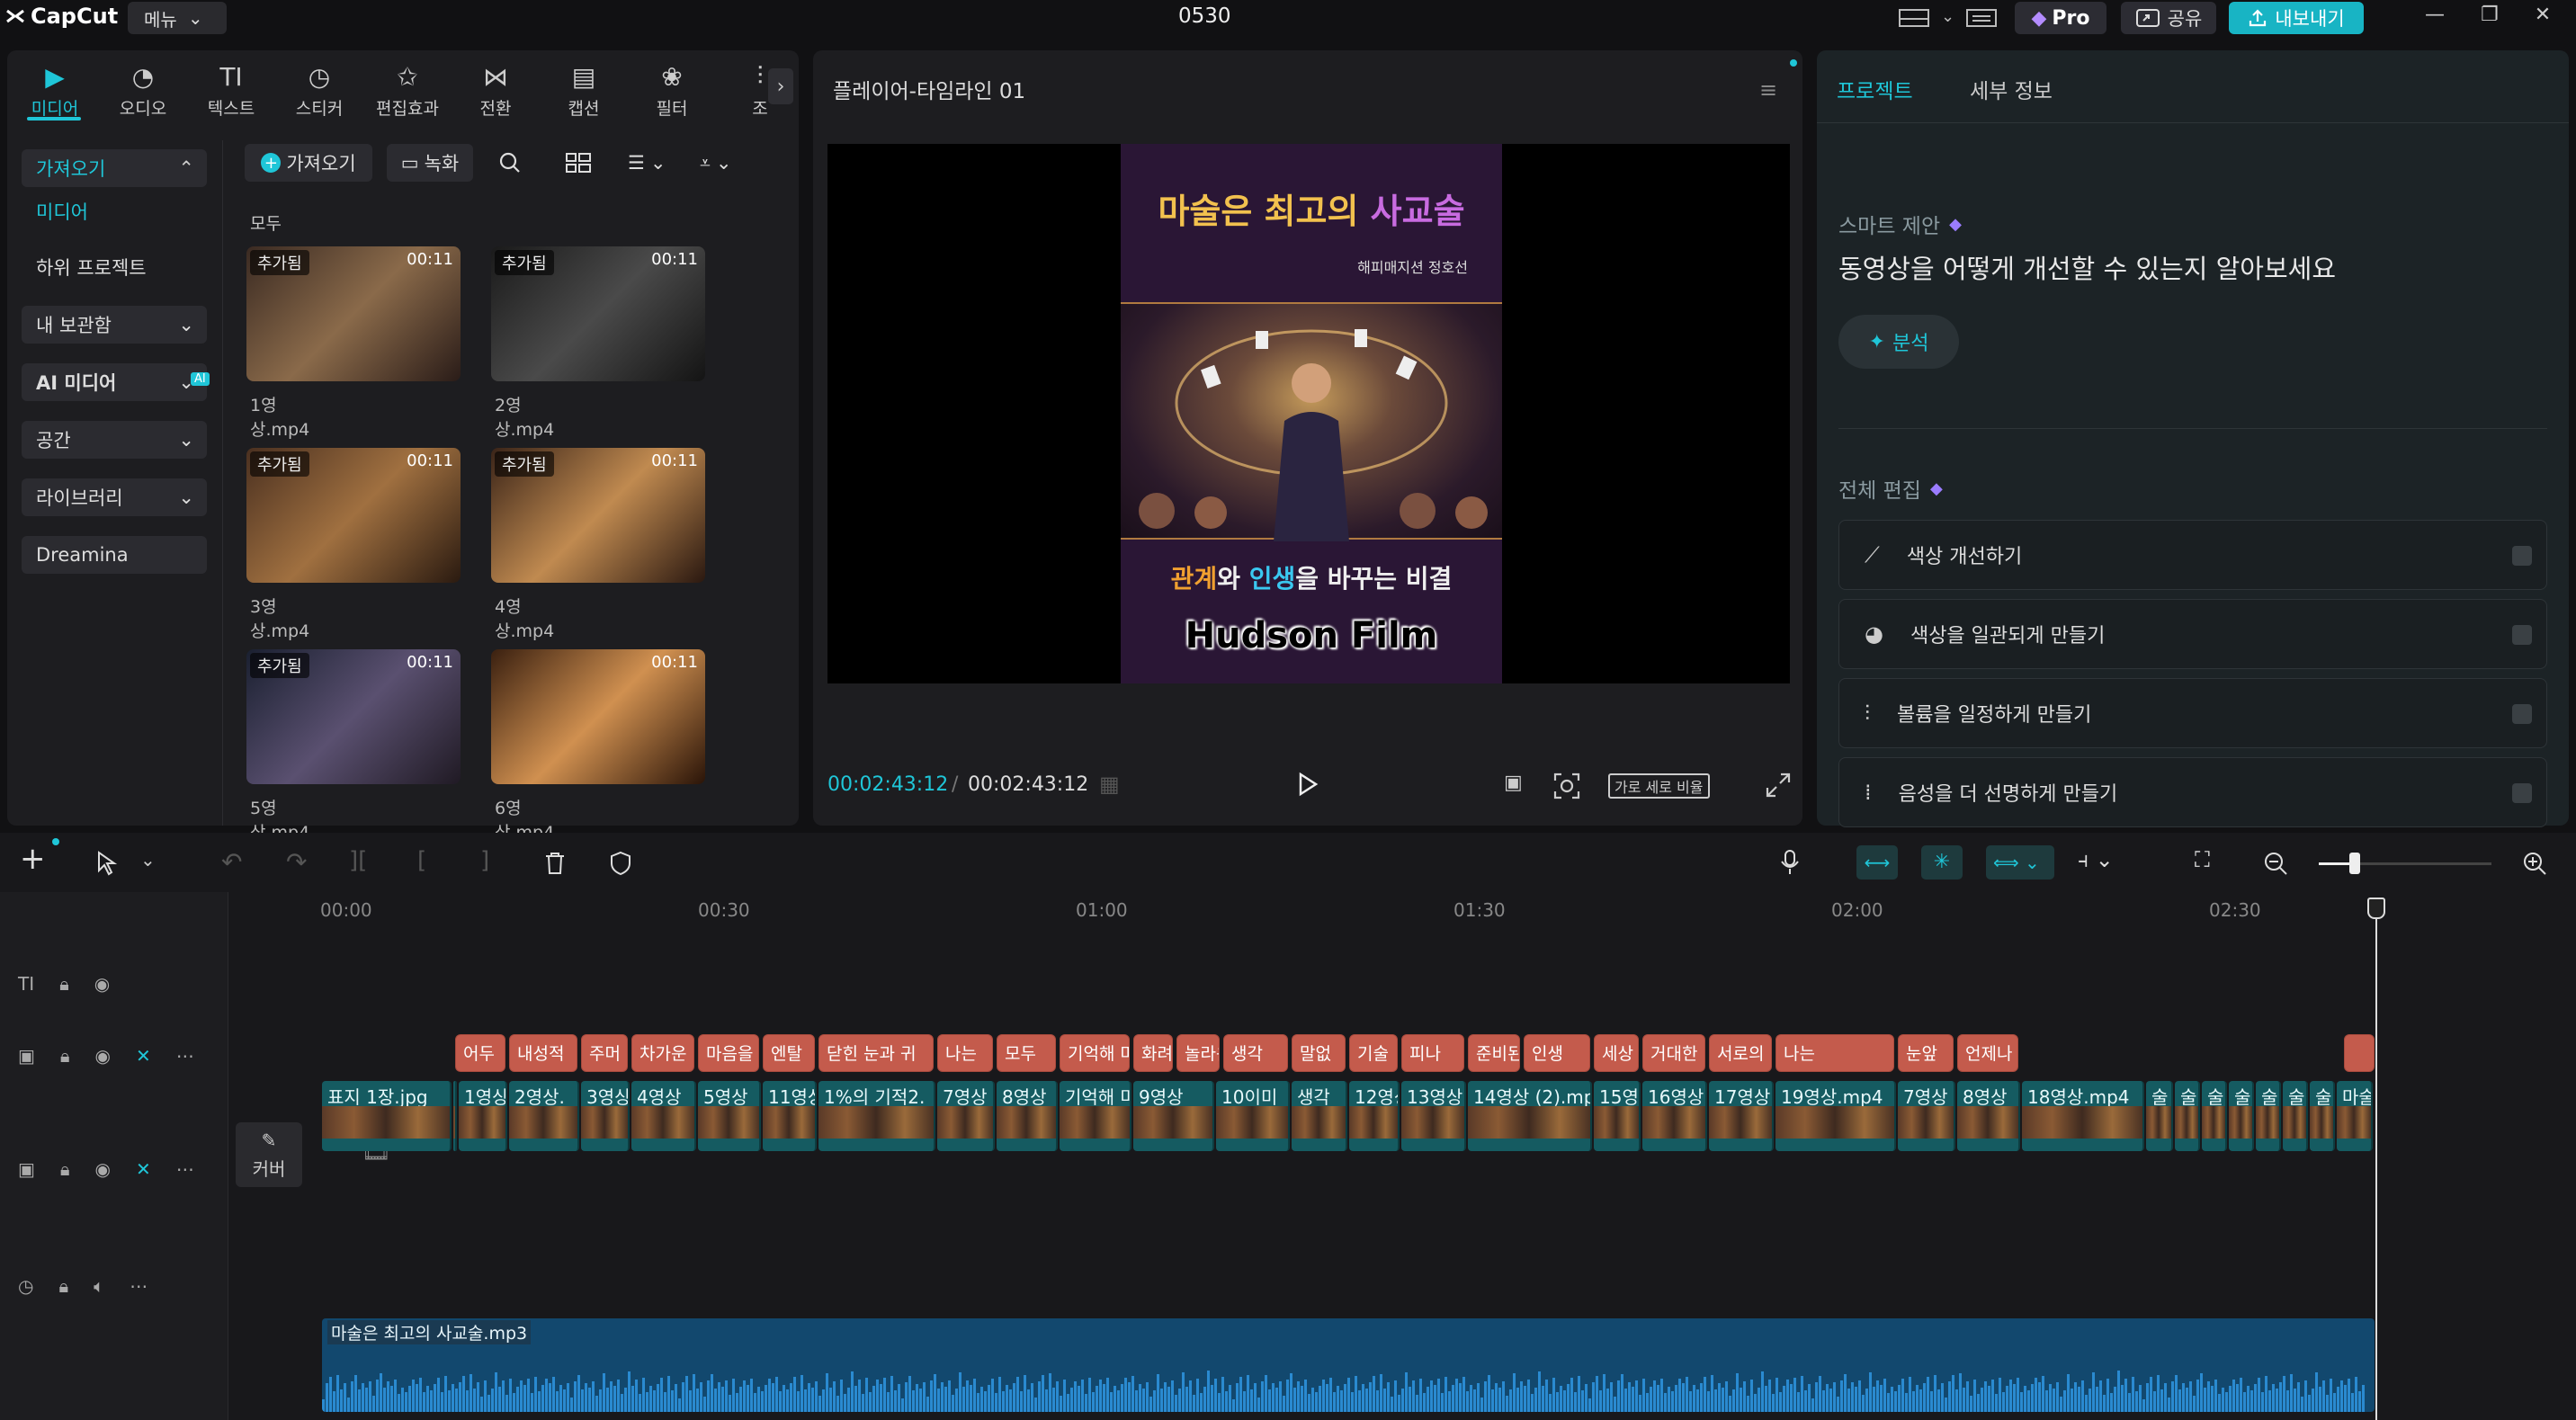 This screenshot has width=2576, height=1420. Describe the element at coordinates (1674, 1116) in the screenshot. I see `video-clip: 16영상` at that location.